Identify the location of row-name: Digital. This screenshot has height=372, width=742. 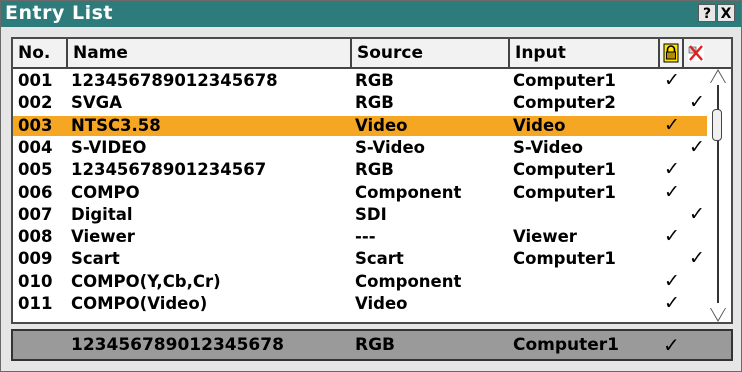
(102, 214).